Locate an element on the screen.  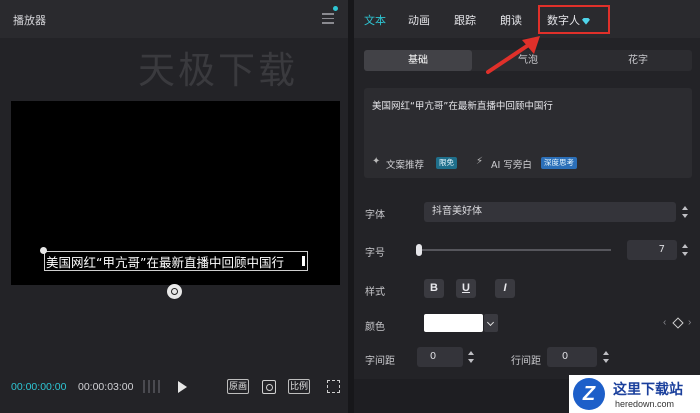
letter-spacing-stepper-icon is located at coordinates (471, 357).